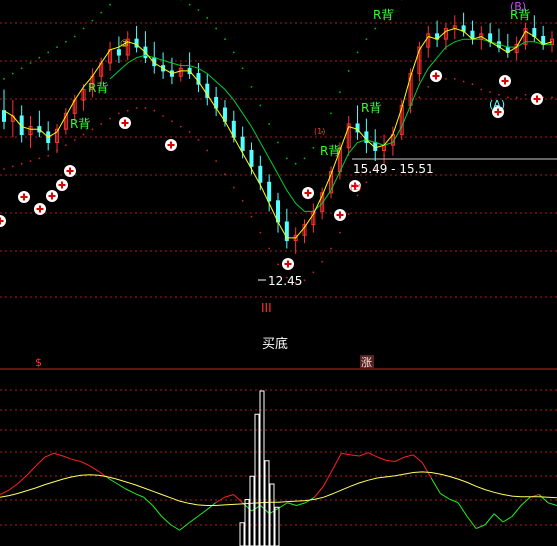 This screenshot has width=557, height=546. Describe the element at coordinates (497, 104) in the screenshot. I see `wave-mark-a: (A)` at that location.